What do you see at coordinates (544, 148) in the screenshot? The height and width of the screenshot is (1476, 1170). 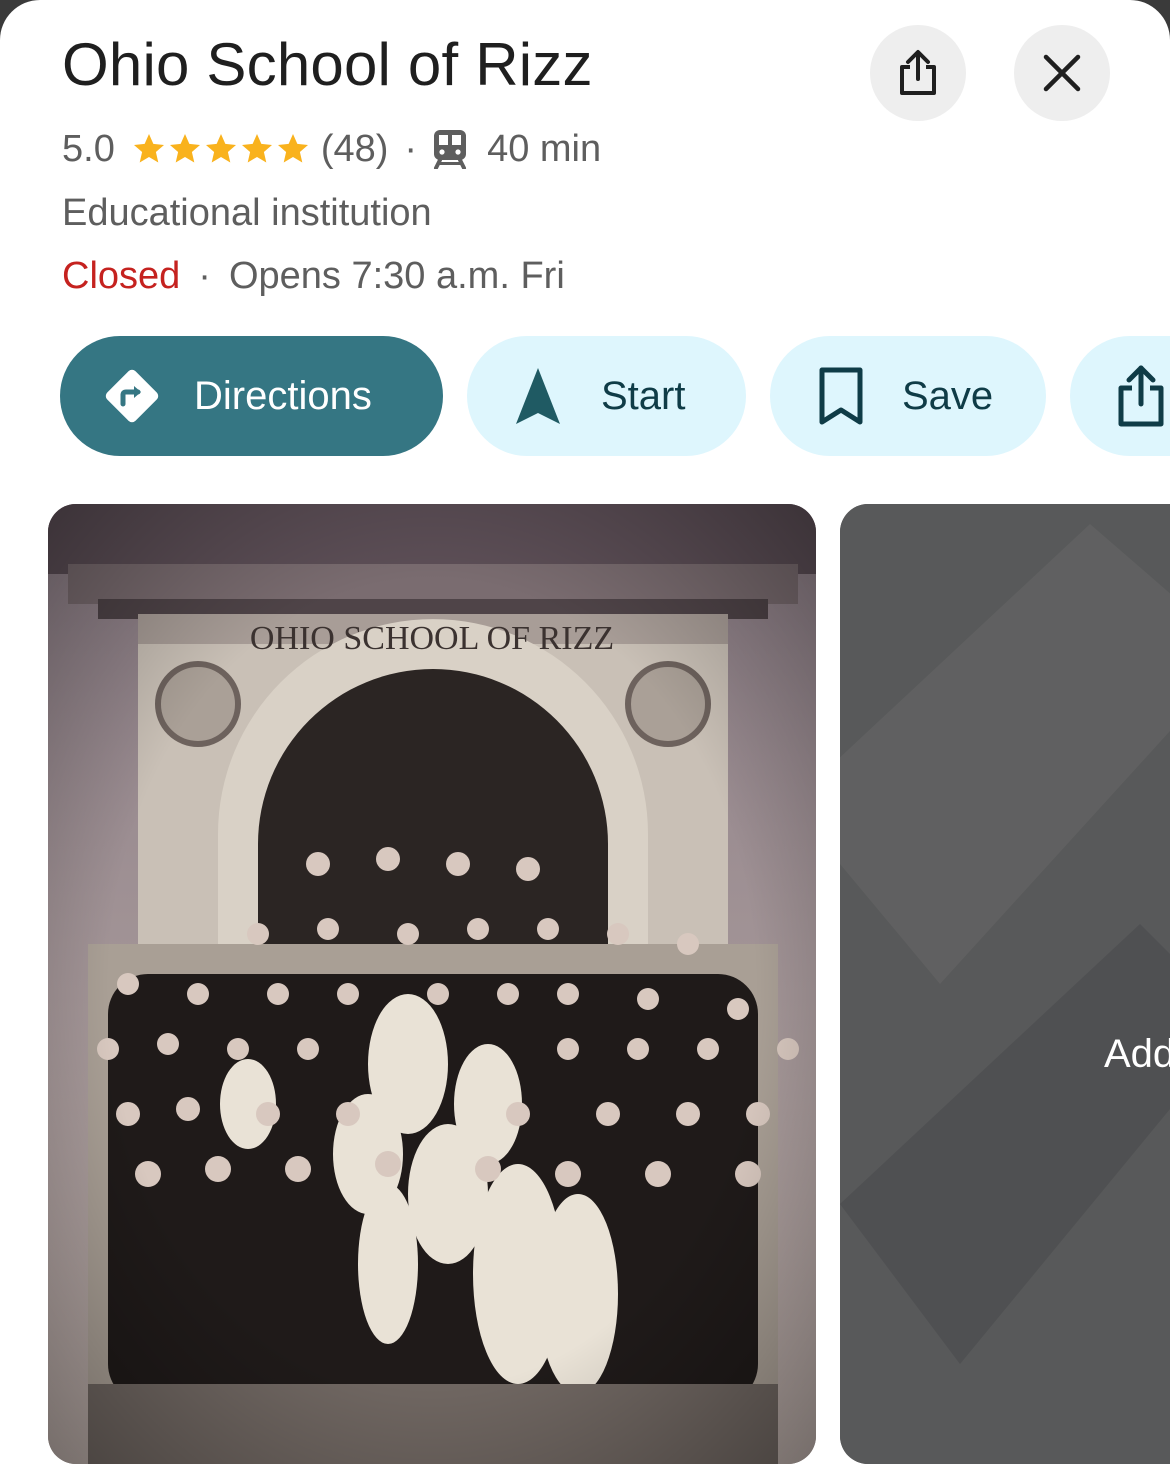 I see `transit-time: 40 min` at bounding box center [544, 148].